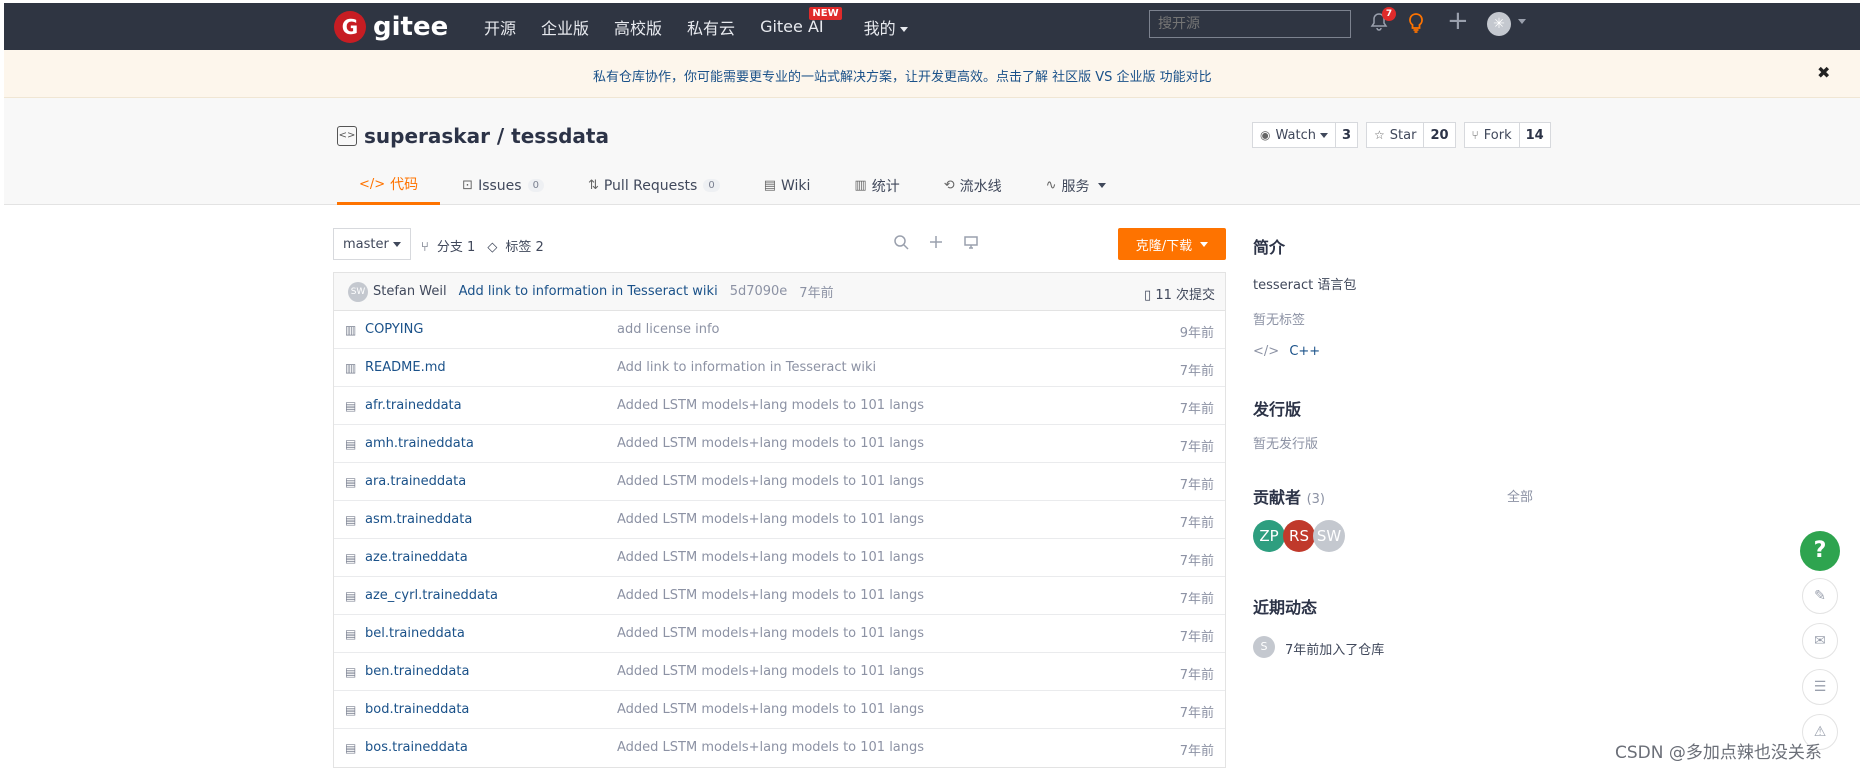 The width and height of the screenshot is (1860, 769). Describe the element at coordinates (431, 595) in the screenshot. I see `file-name-link: aze_cyrl.traineddata` at that location.